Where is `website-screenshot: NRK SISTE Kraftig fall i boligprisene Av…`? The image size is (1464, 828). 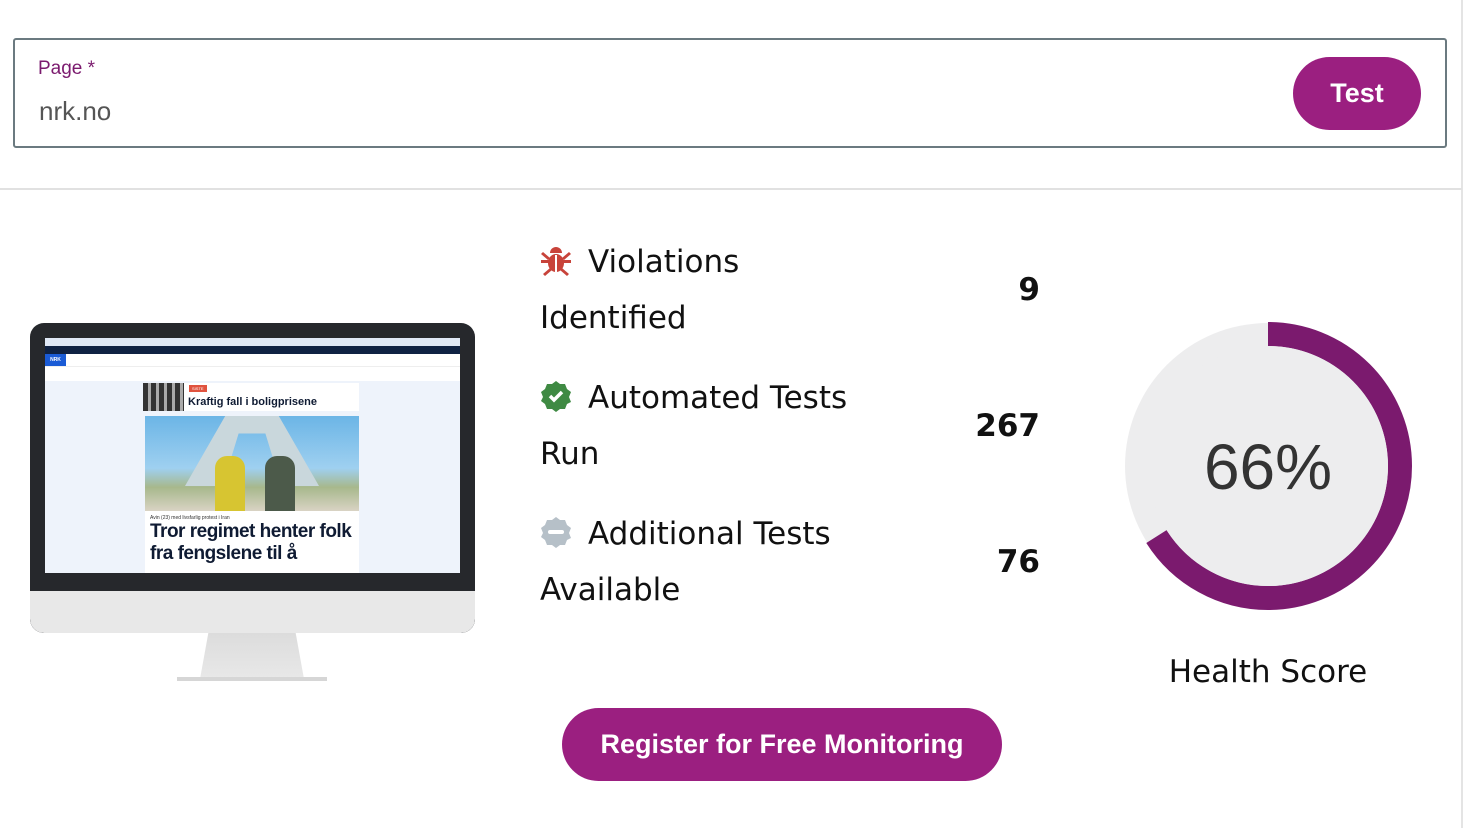
website-screenshot: NRK SISTE Kraftig fall i boligprisene Av… is located at coordinates (252, 455).